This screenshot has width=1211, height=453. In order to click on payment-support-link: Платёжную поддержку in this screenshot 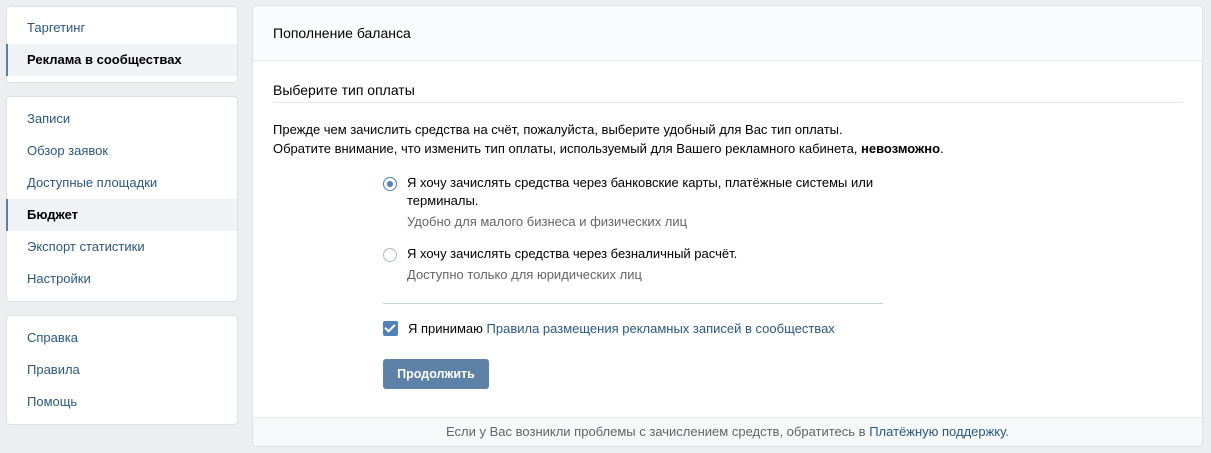, I will do `click(937, 431)`.